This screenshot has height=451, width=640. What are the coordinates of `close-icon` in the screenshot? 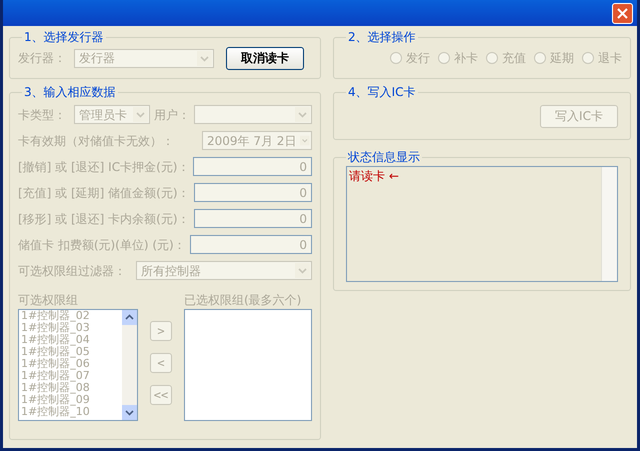 It's located at (622, 13).